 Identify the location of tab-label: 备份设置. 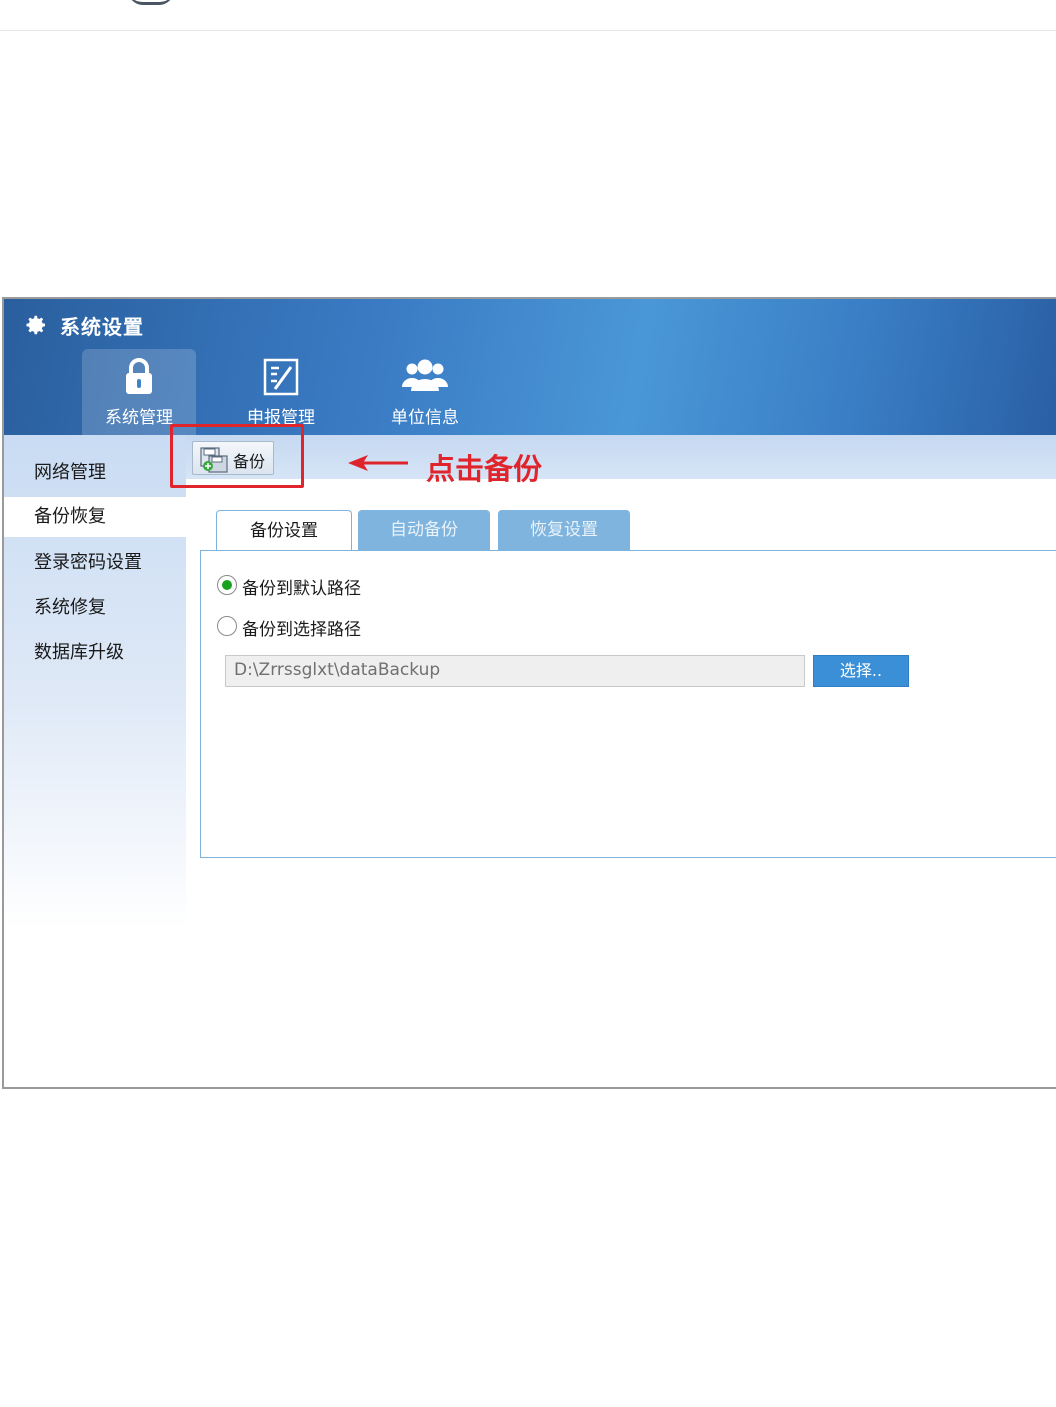
(284, 531).